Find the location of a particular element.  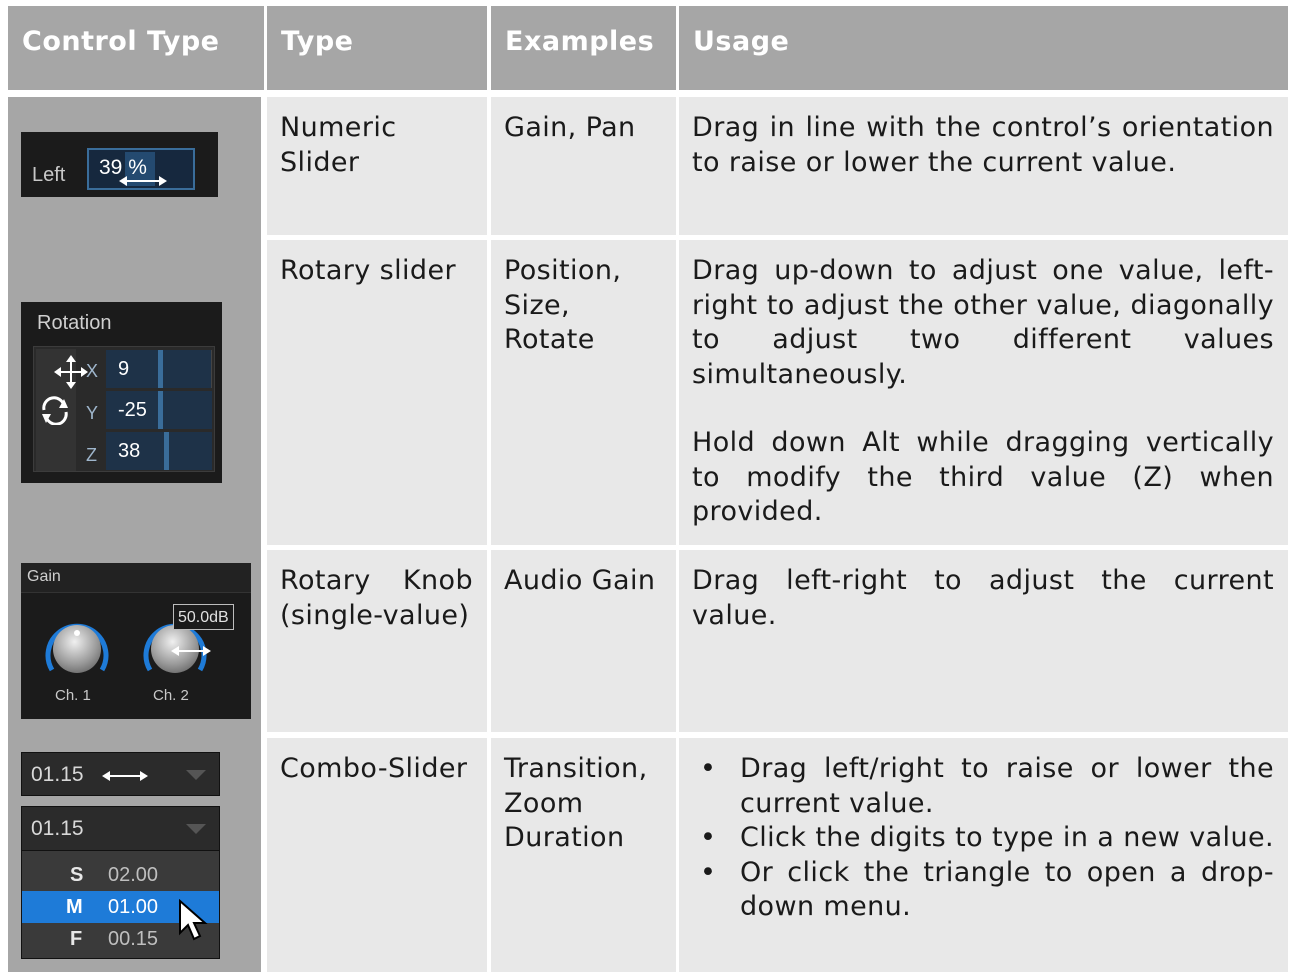

menu-item-f-value: 00.15 is located at coordinates (133, 939).